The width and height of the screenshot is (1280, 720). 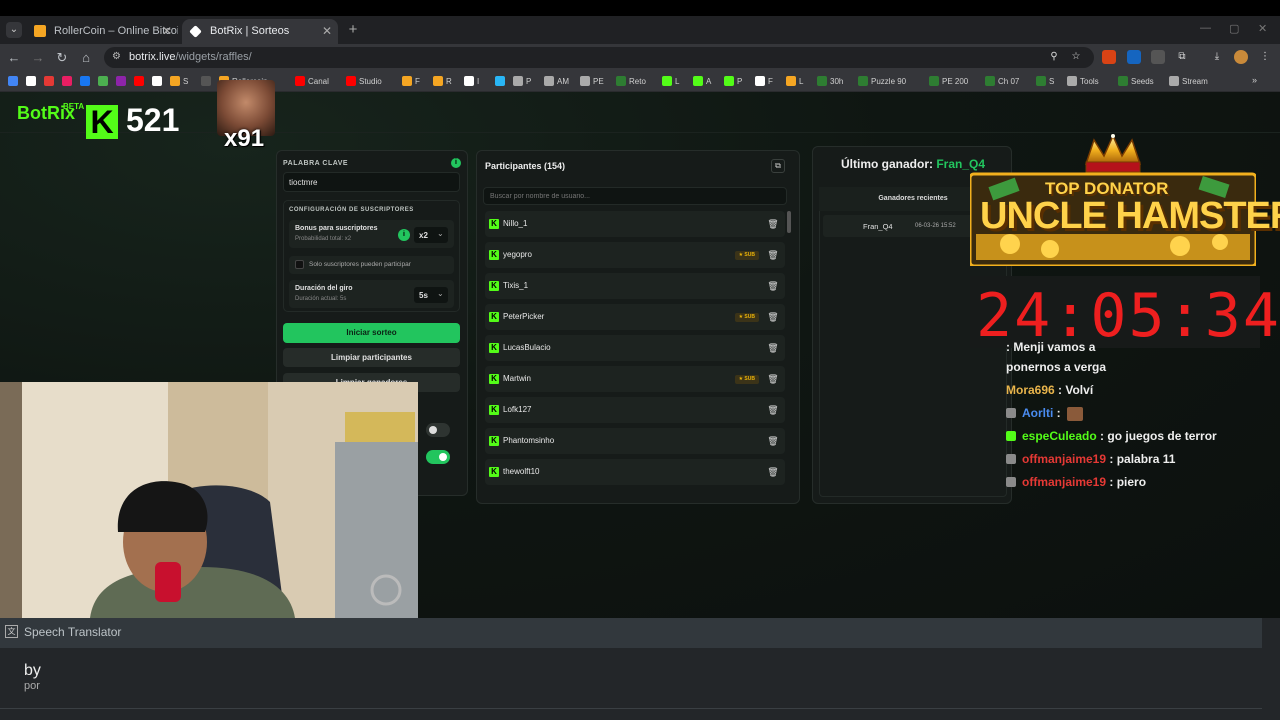 I want to click on extension-shield-icon, so click(x=1134, y=57).